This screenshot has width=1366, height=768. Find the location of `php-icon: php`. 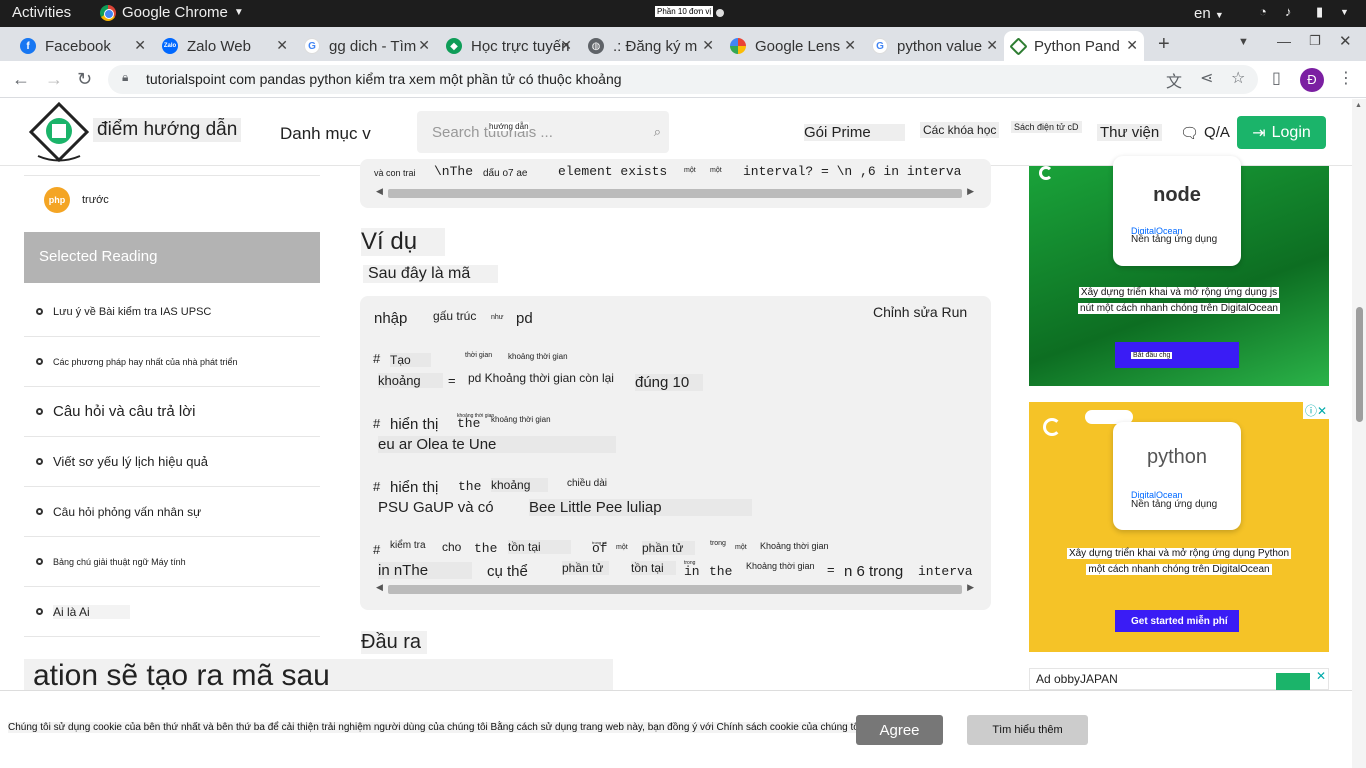

php-icon: php is located at coordinates (57, 200).